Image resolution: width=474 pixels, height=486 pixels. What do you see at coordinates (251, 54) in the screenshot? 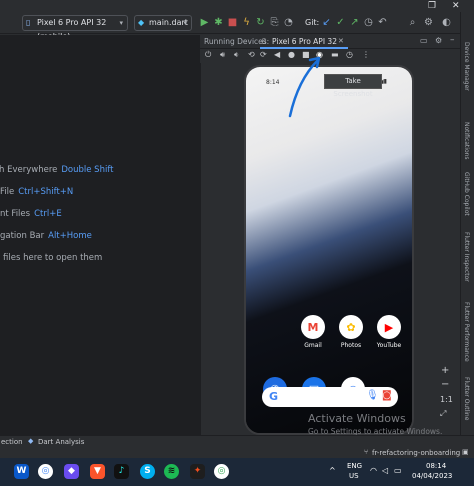
I see `rotate-left-icon: ⟲` at bounding box center [251, 54].